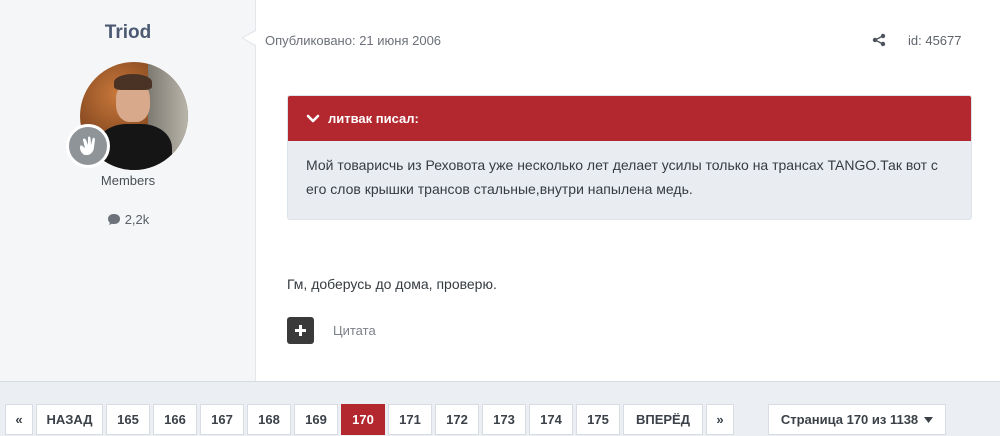  Describe the element at coordinates (929, 419) in the screenshot. I see `caret-down-icon` at that location.